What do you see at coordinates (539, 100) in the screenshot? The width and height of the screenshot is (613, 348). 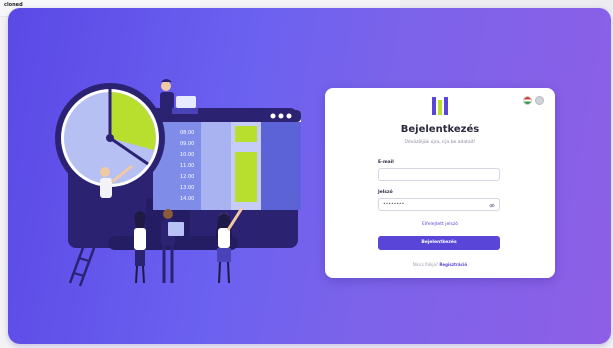 I see `english-flag-icon` at bounding box center [539, 100].